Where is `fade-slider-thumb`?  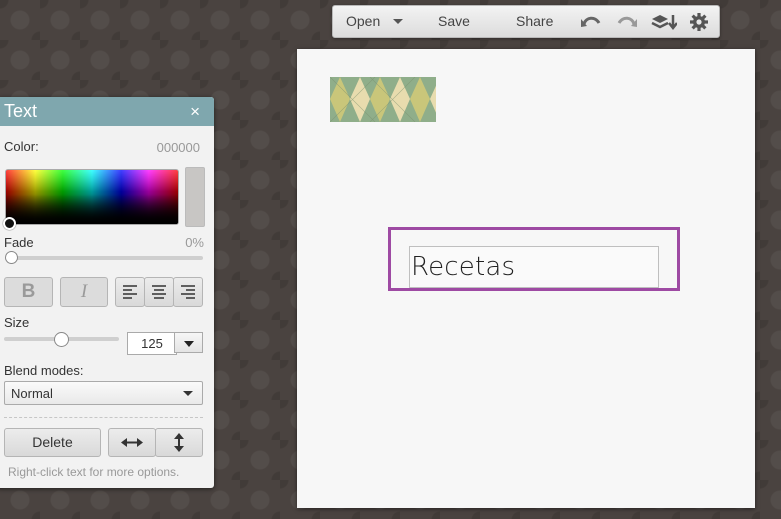
fade-slider-thumb is located at coordinates (11, 257).